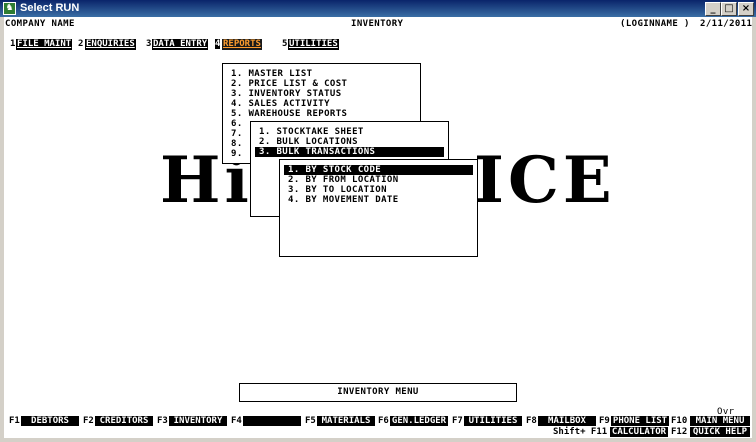  Describe the element at coordinates (218, 44) in the screenshot. I see `menu-key: 4` at that location.